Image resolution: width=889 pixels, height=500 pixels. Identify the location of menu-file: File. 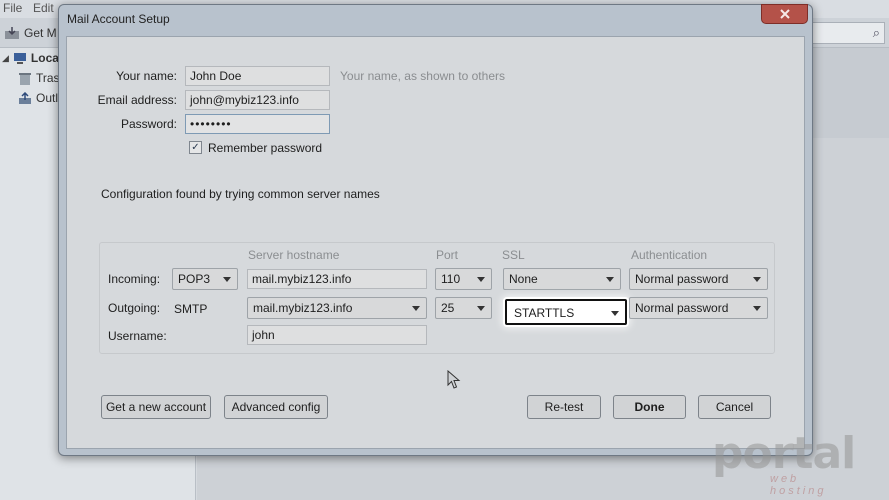
(12, 8).